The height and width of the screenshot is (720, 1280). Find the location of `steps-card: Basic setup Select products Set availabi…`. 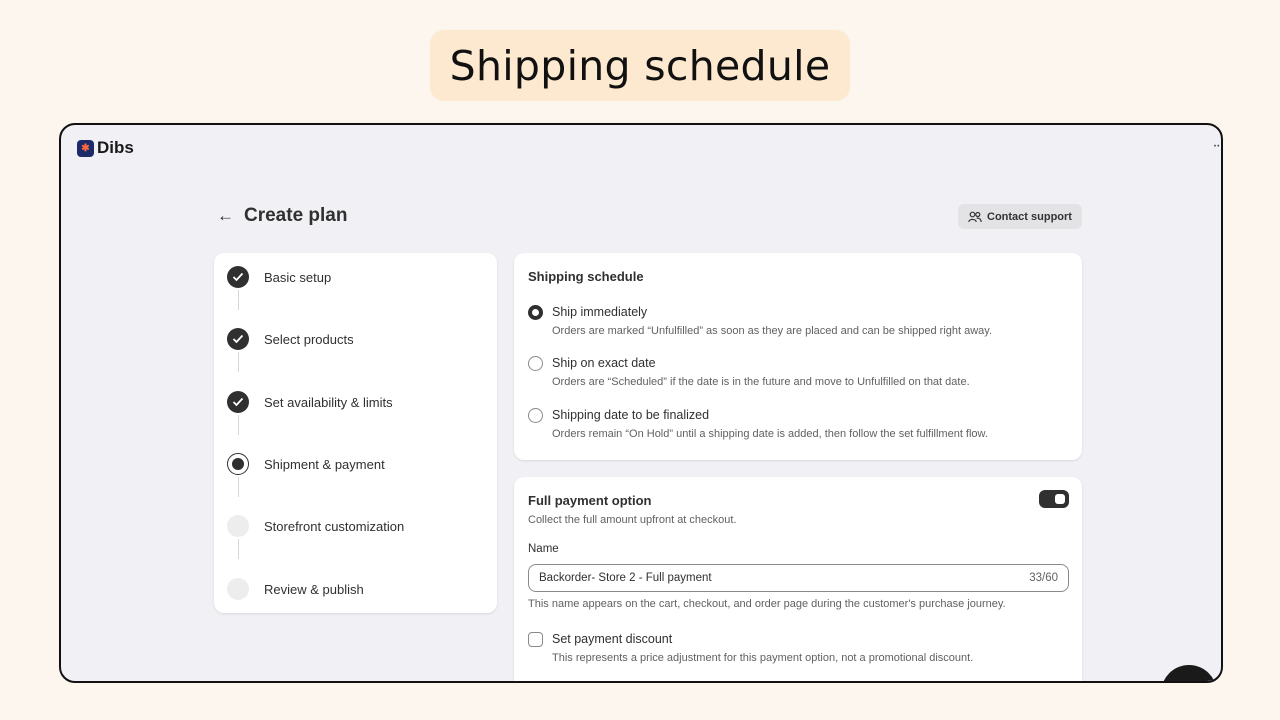

steps-card: Basic setup Select products Set availabi… is located at coordinates (355, 433).